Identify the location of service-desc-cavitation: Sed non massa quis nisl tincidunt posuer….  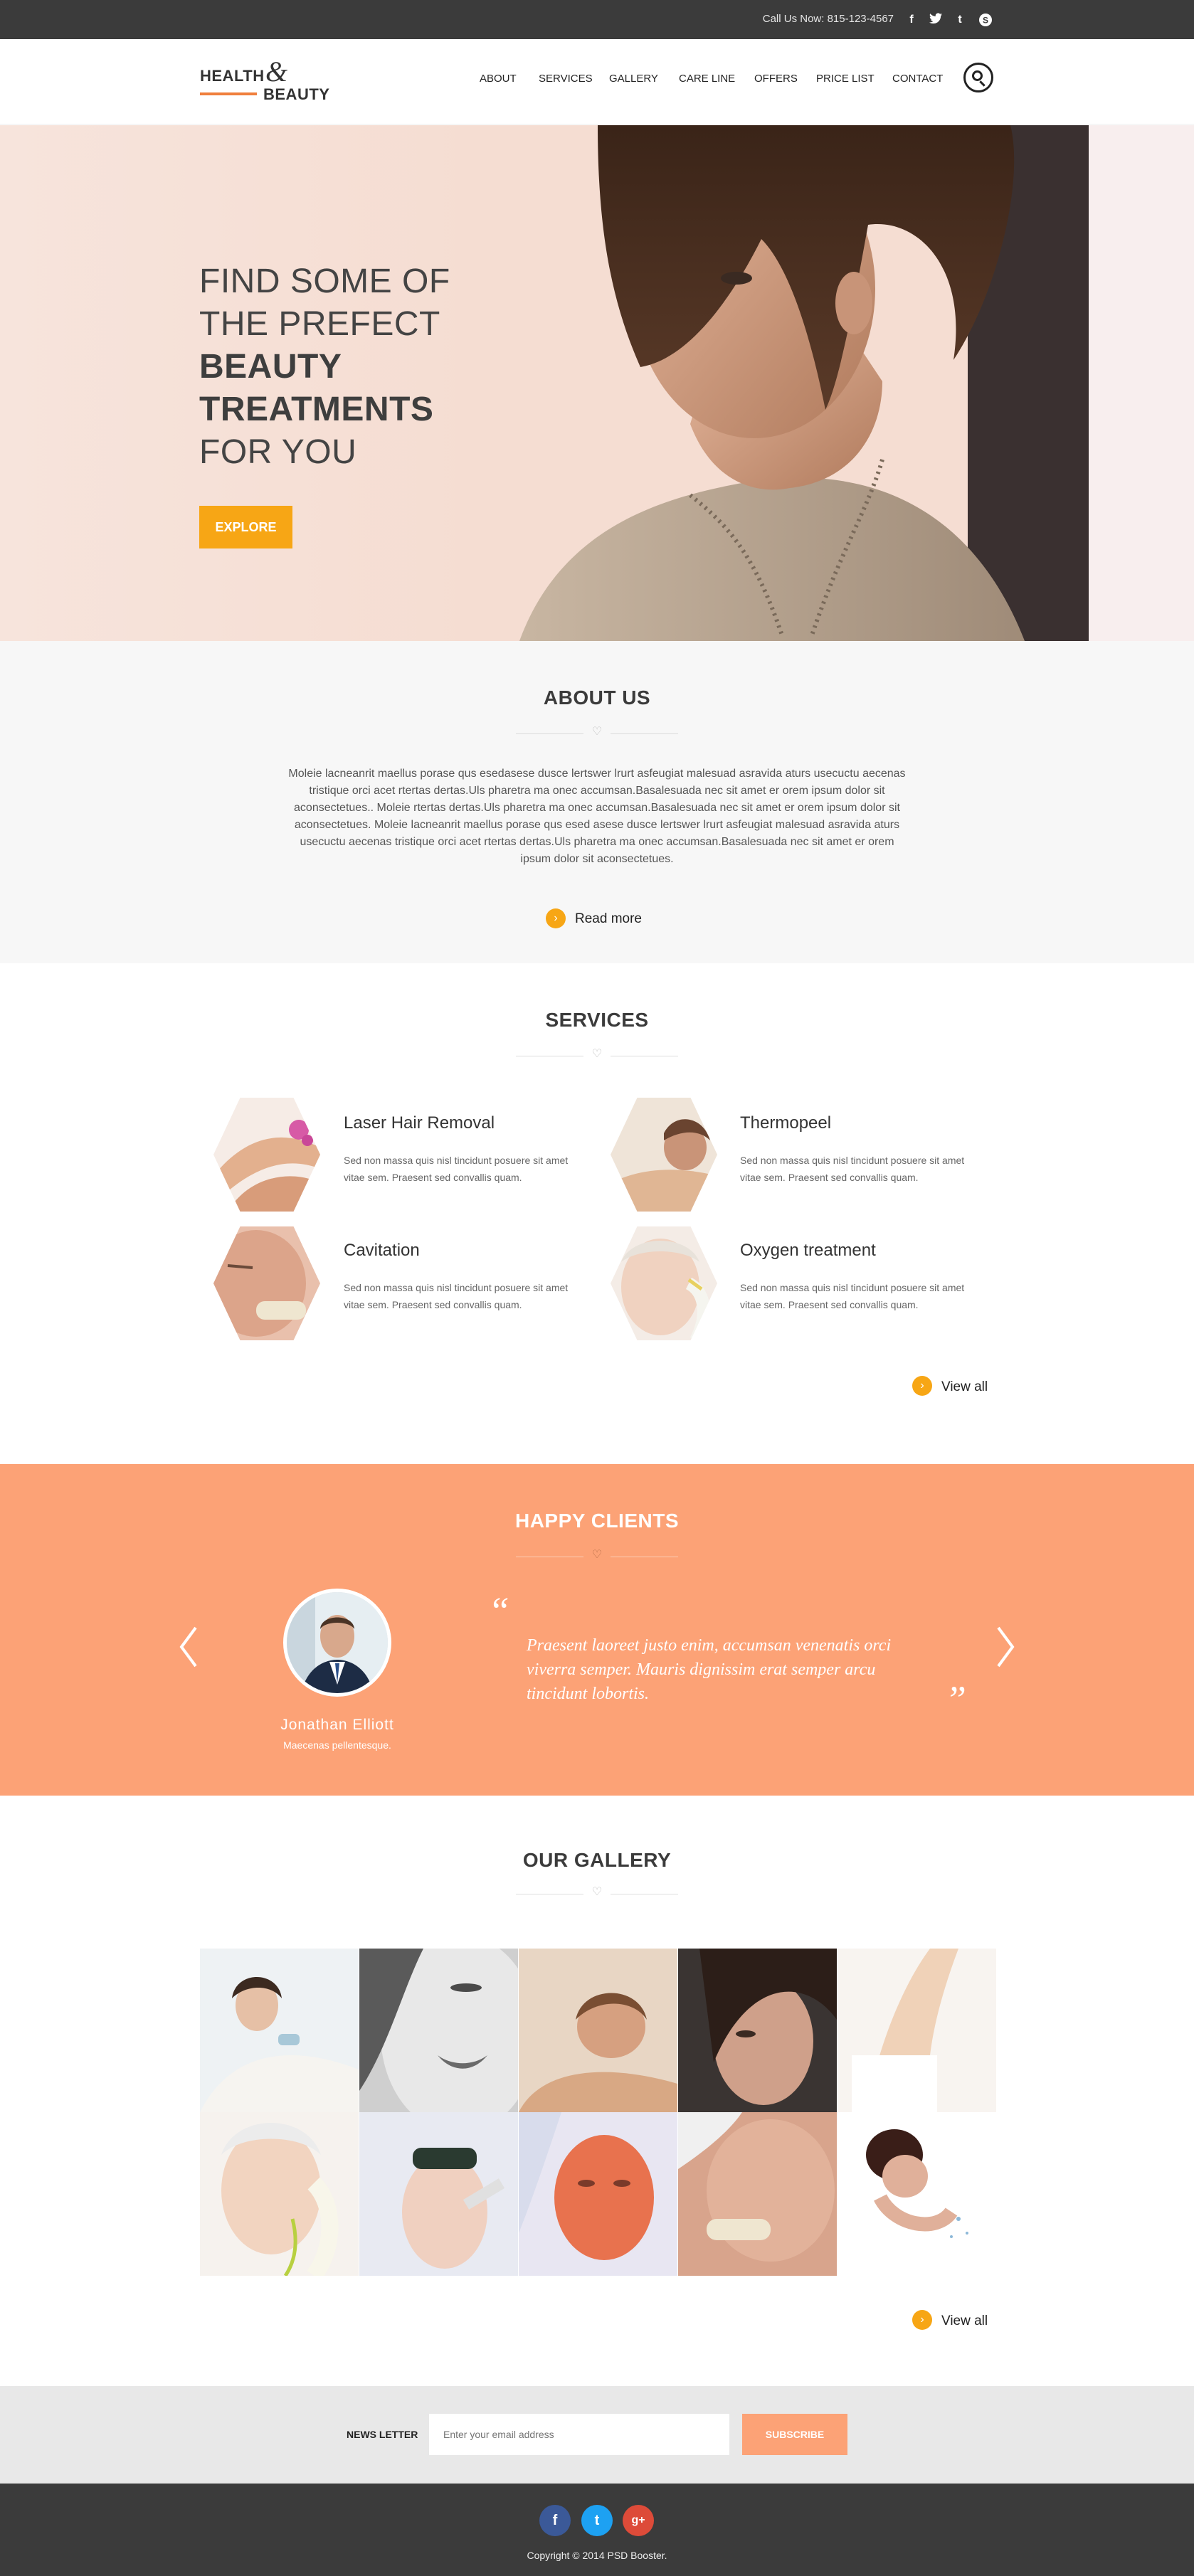
(457, 1296).